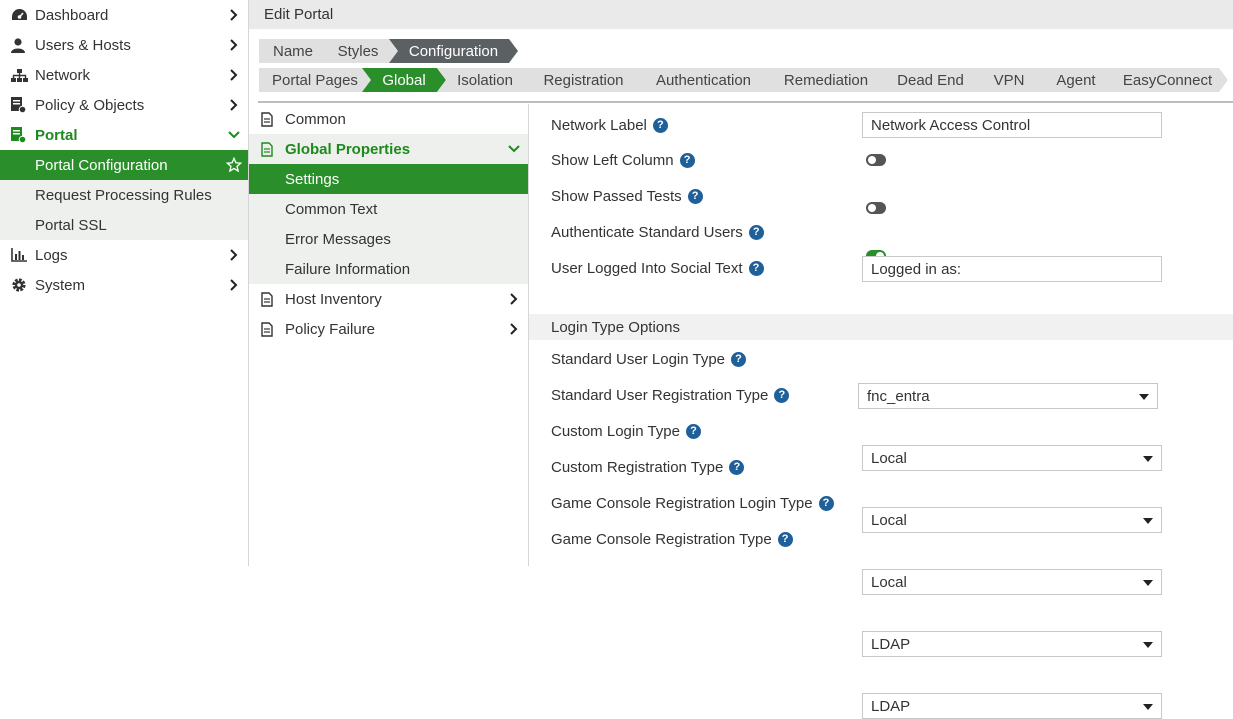 The height and width of the screenshot is (719, 1233). I want to click on show-left-column-row: Show Left Column ?, so click(623, 160).